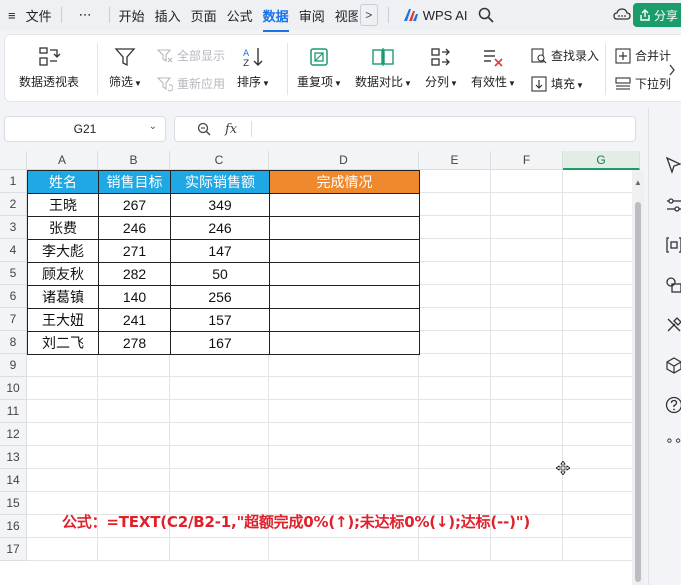 The height and width of the screenshot is (585, 681). Describe the element at coordinates (344, 480) in the screenshot. I see `cell-D14` at that location.